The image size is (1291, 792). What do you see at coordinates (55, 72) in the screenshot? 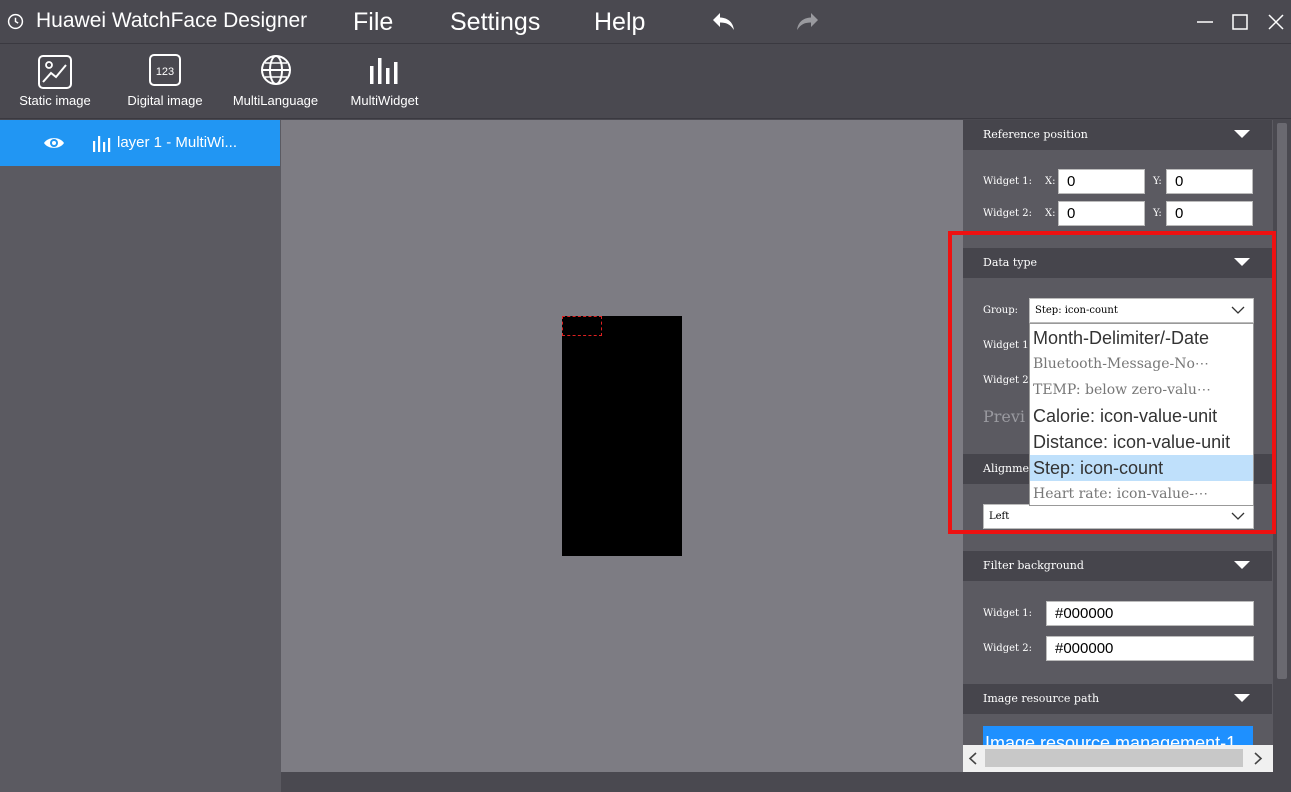
I see `static-image-icon` at bounding box center [55, 72].